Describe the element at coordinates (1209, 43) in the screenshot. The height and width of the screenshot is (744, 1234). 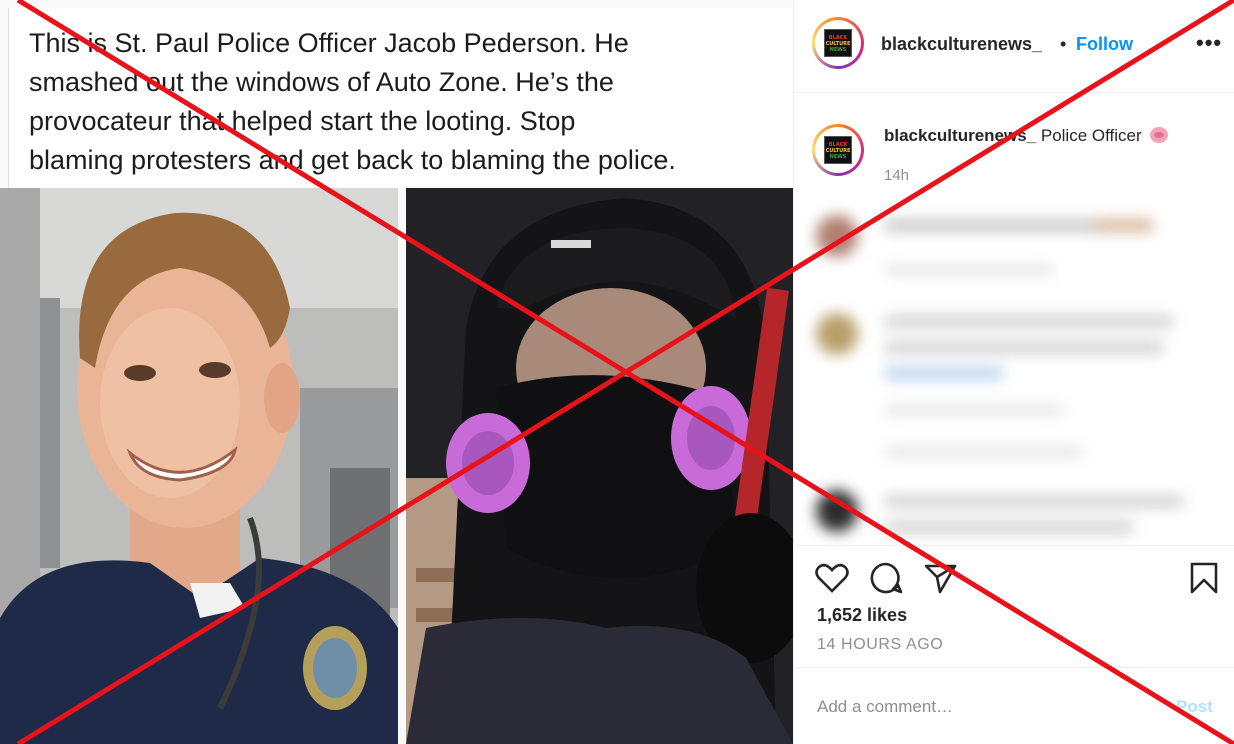
I see `more-options-button: •••` at that location.